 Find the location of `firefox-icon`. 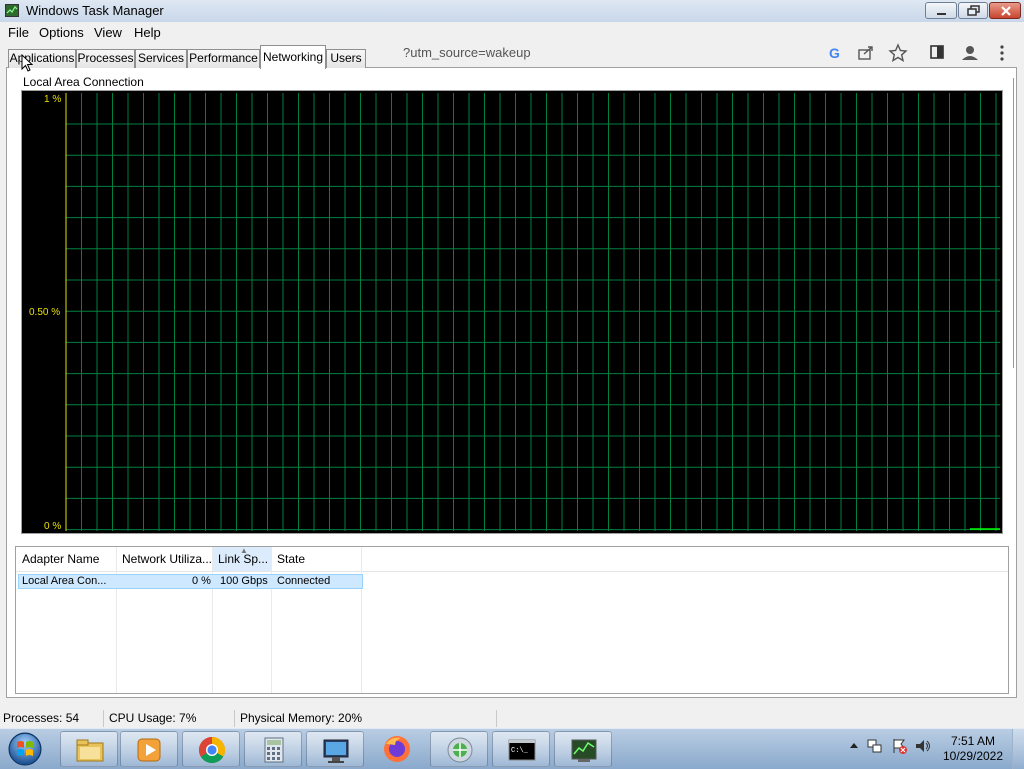

firefox-icon is located at coordinates (397, 749).